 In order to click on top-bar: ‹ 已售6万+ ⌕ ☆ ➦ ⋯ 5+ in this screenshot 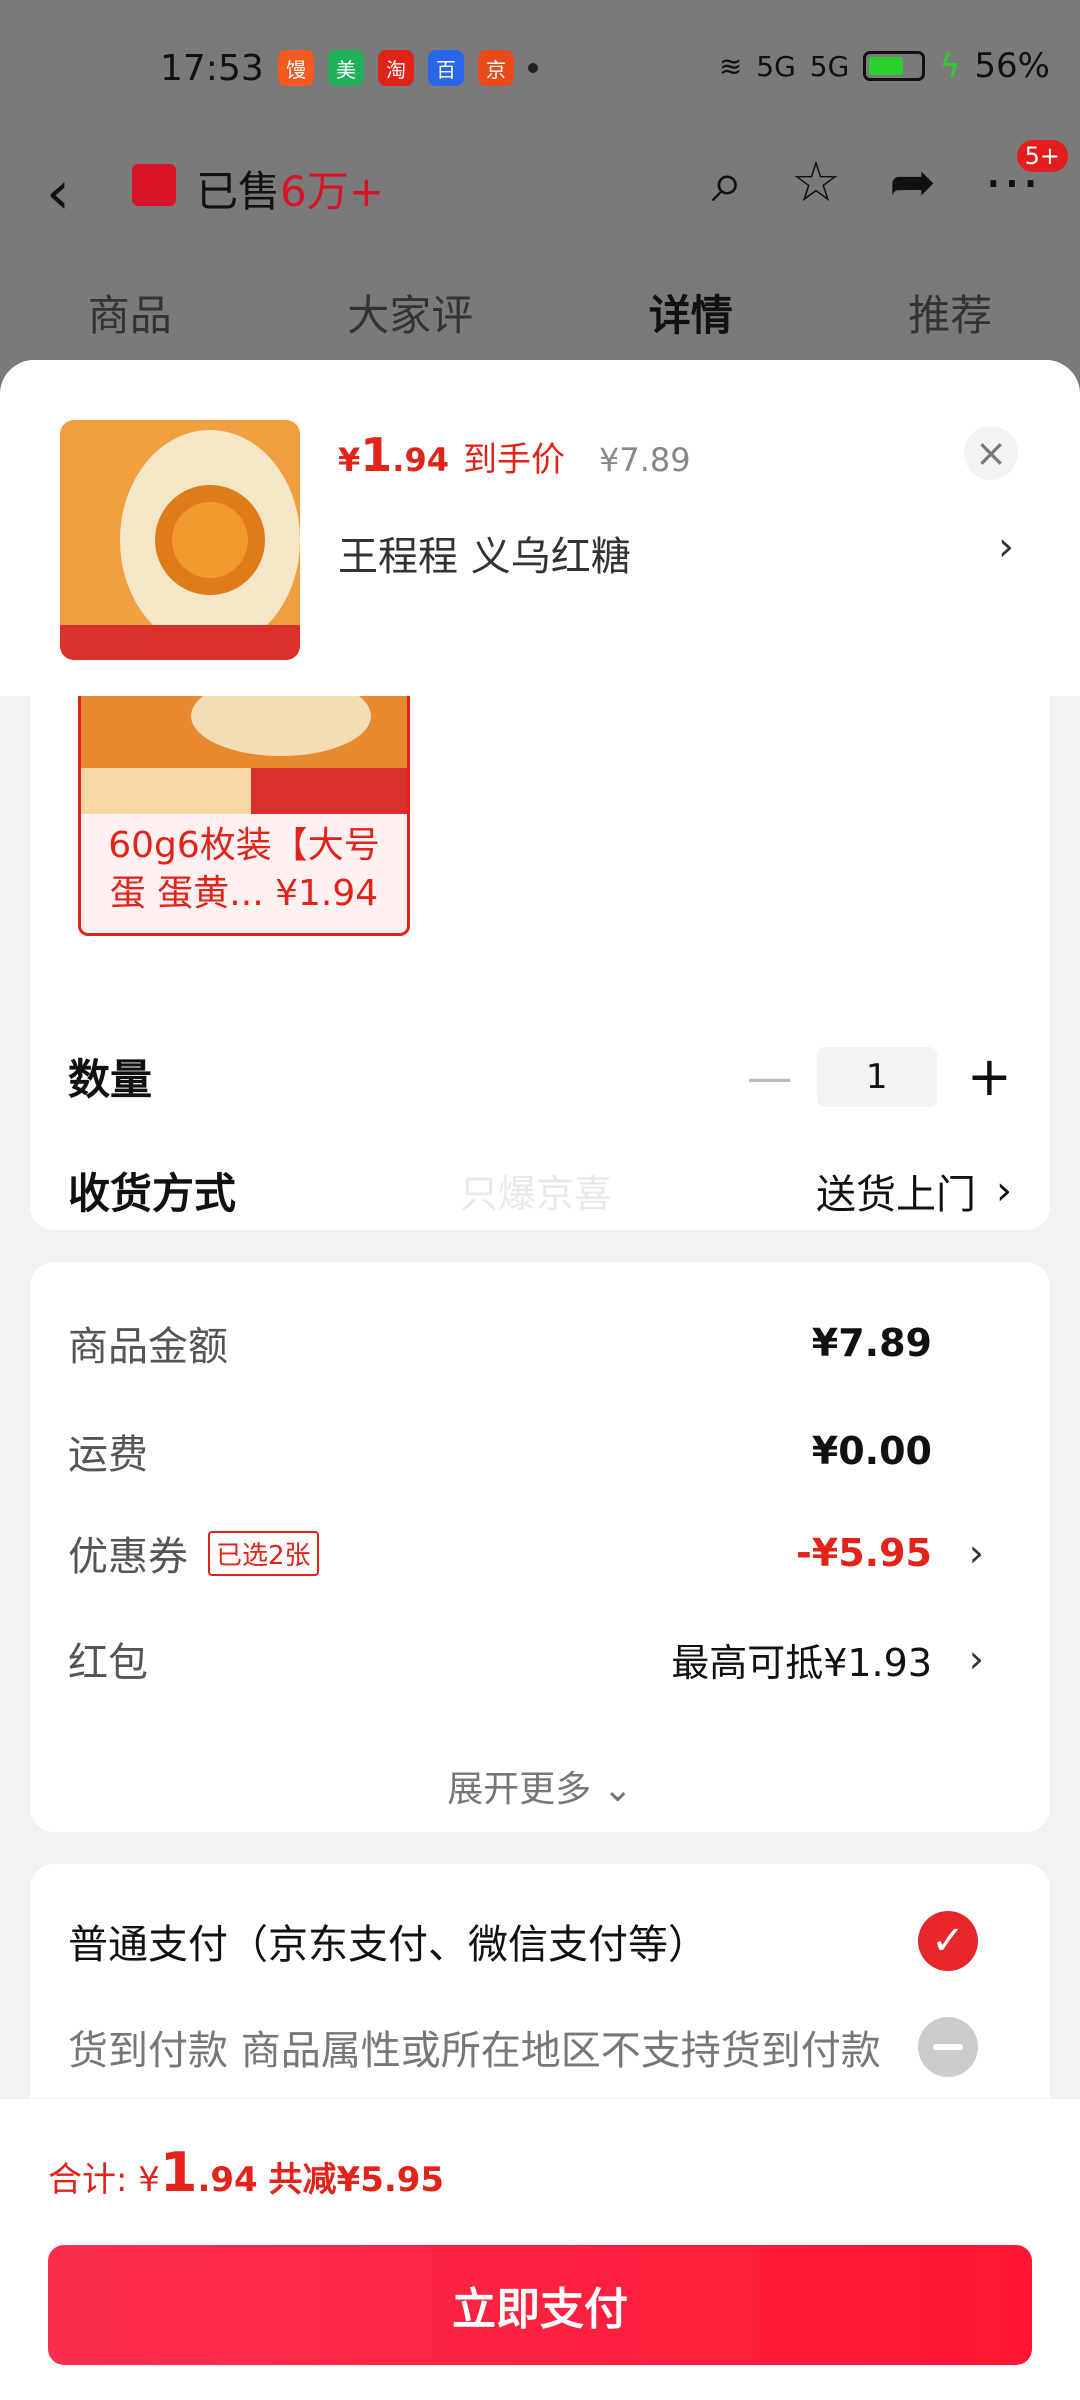, I will do `click(540, 200)`.